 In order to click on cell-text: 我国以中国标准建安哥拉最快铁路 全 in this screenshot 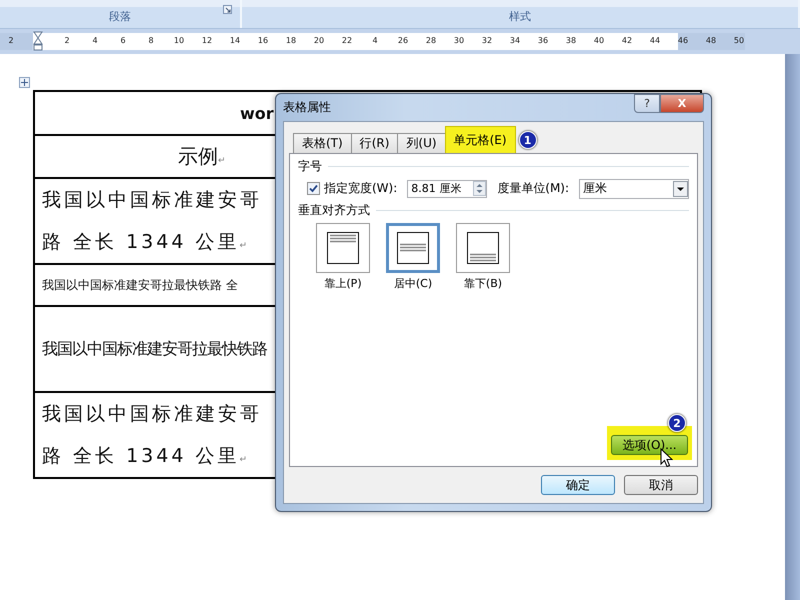, I will do `click(140, 285)`.